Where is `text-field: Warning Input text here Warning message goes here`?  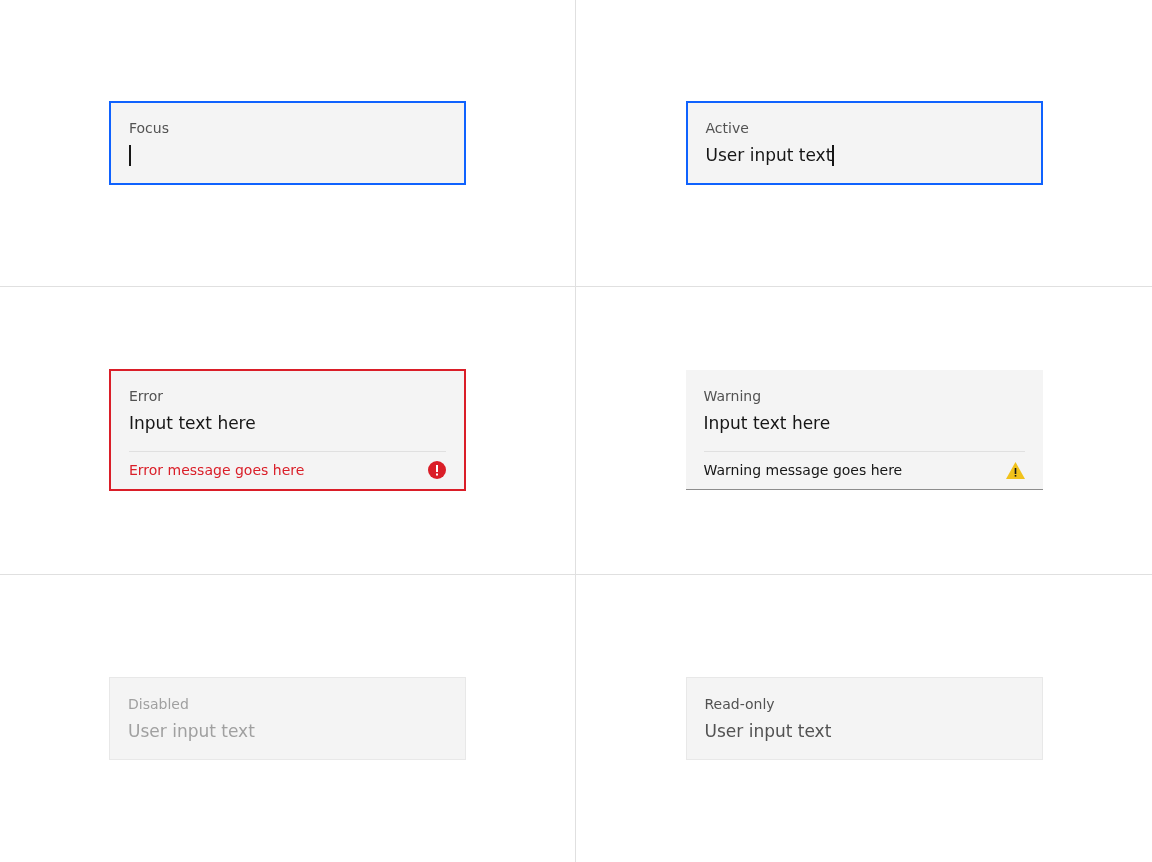
text-field: Warning Input text here Warning message goes here is located at coordinates (864, 430).